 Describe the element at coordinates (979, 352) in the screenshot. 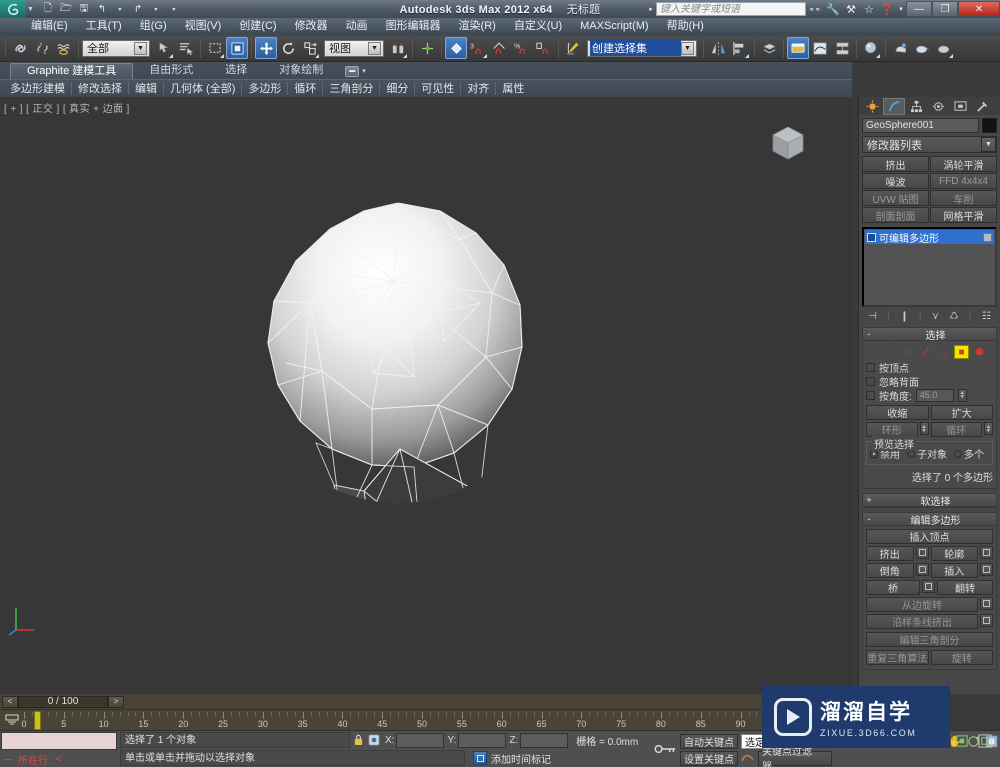

I see `element-subobject-icon: ⬢` at that location.